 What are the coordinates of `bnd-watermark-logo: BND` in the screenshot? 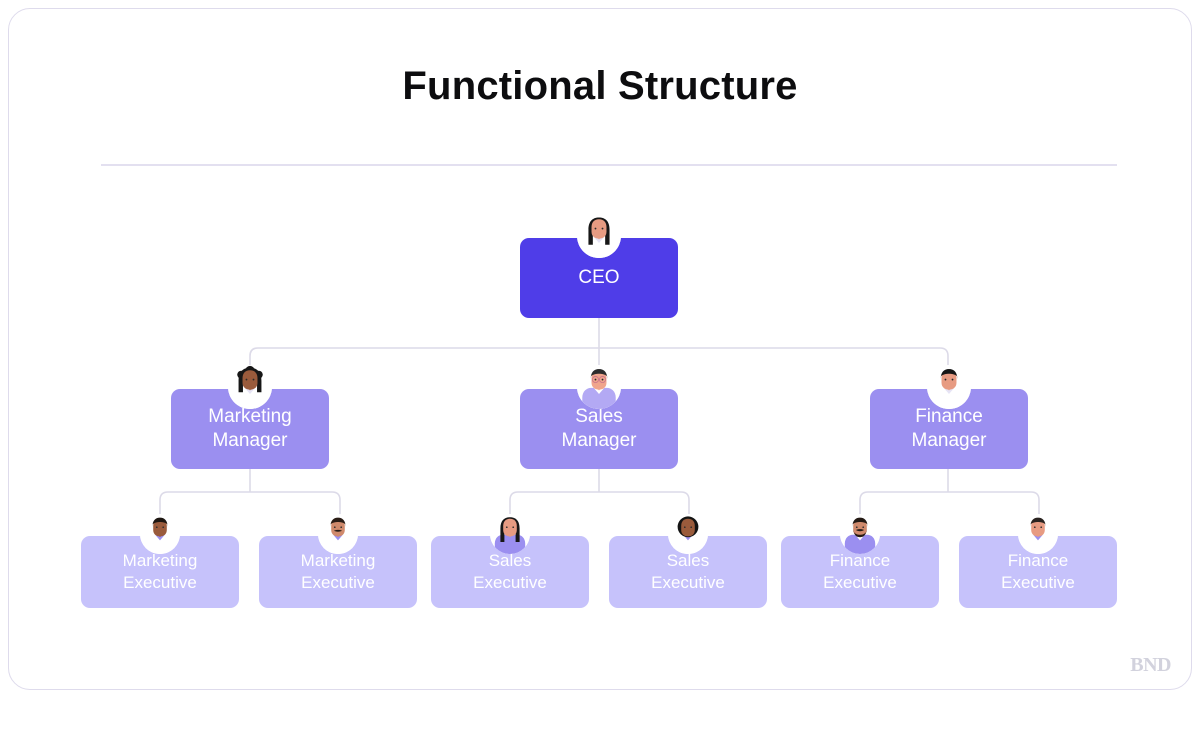 It's located at (1150, 665).